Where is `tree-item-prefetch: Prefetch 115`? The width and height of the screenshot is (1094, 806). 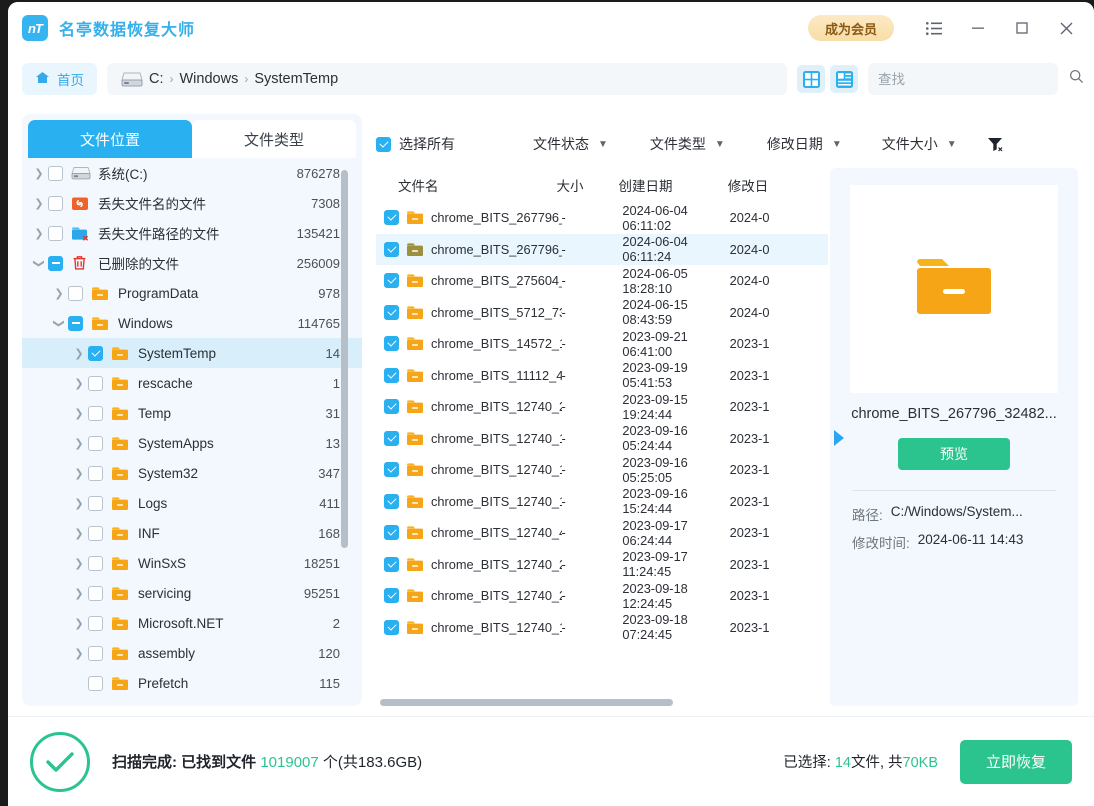 tree-item-prefetch: Prefetch 115 is located at coordinates (192, 683).